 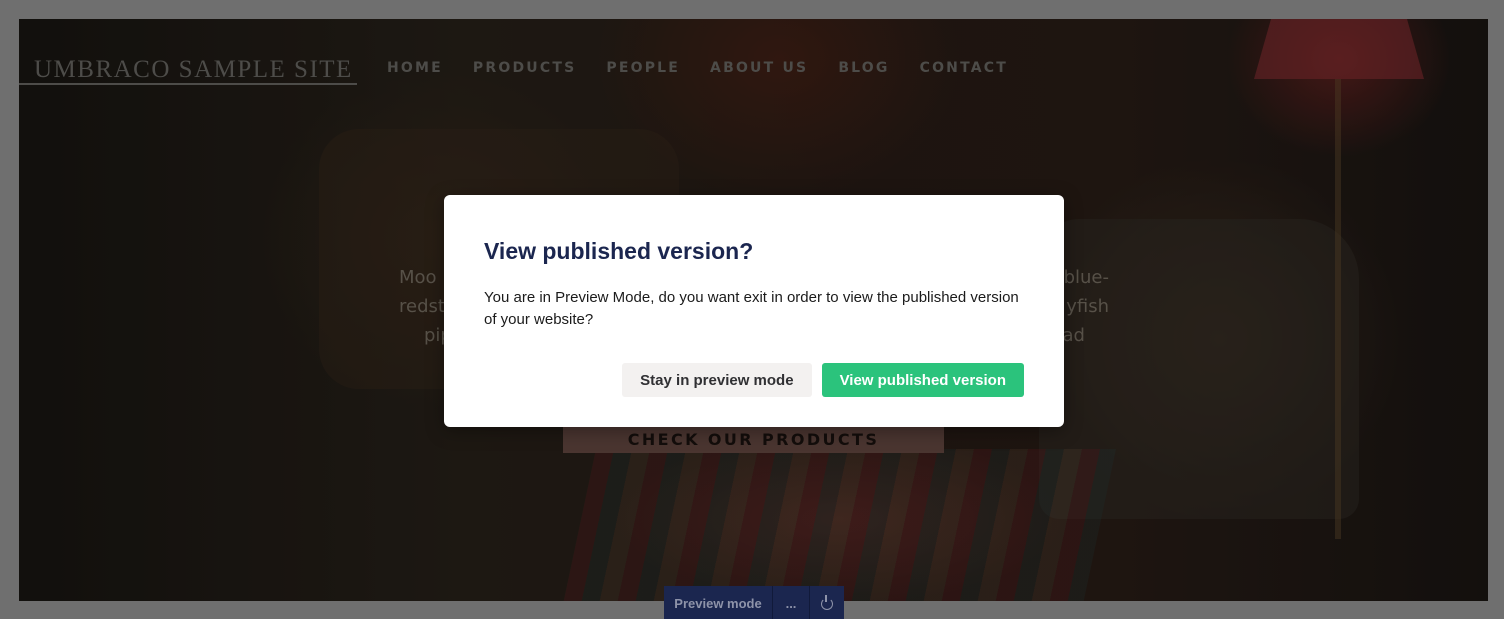 I want to click on exit-preview-button, so click(x=826, y=602).